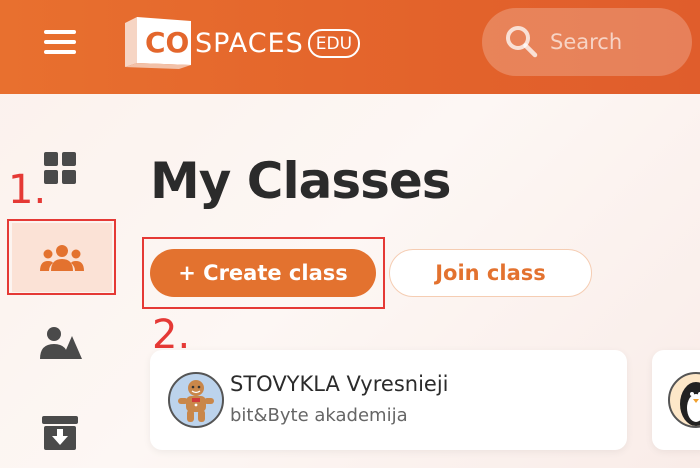 Image resolution: width=700 pixels, height=468 pixels. I want to click on logo-edu-badge: EDU, so click(334, 43).